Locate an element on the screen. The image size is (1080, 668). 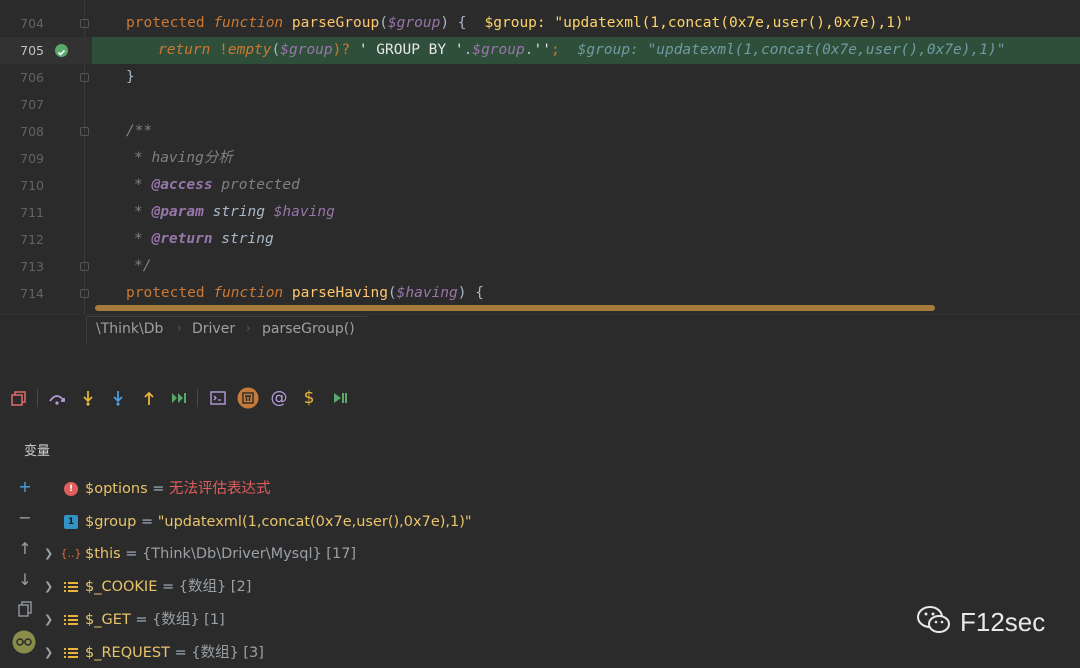
breadcrumb-item-class: Driver is located at coordinates (213, 329).